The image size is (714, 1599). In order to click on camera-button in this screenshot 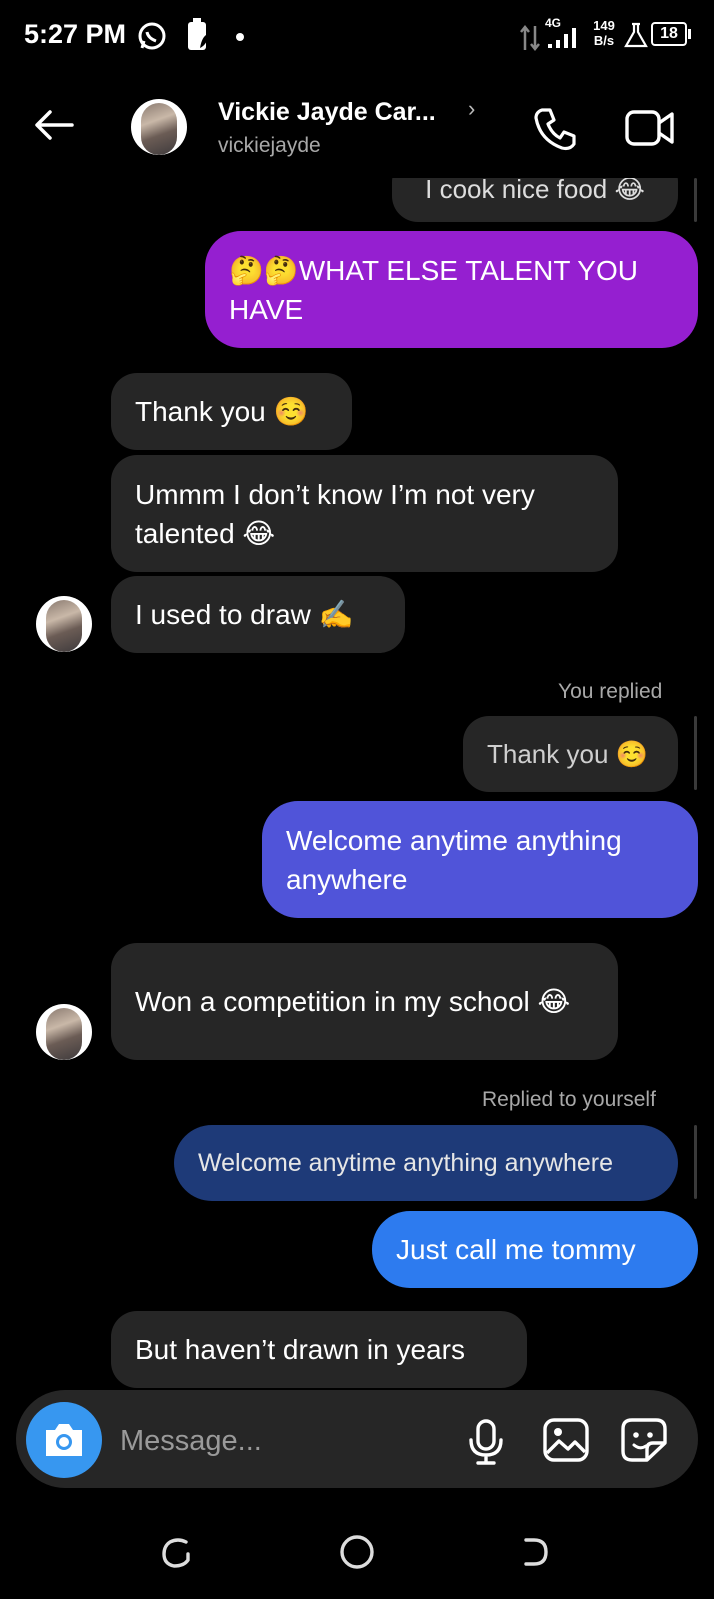, I will do `click(64, 1440)`.